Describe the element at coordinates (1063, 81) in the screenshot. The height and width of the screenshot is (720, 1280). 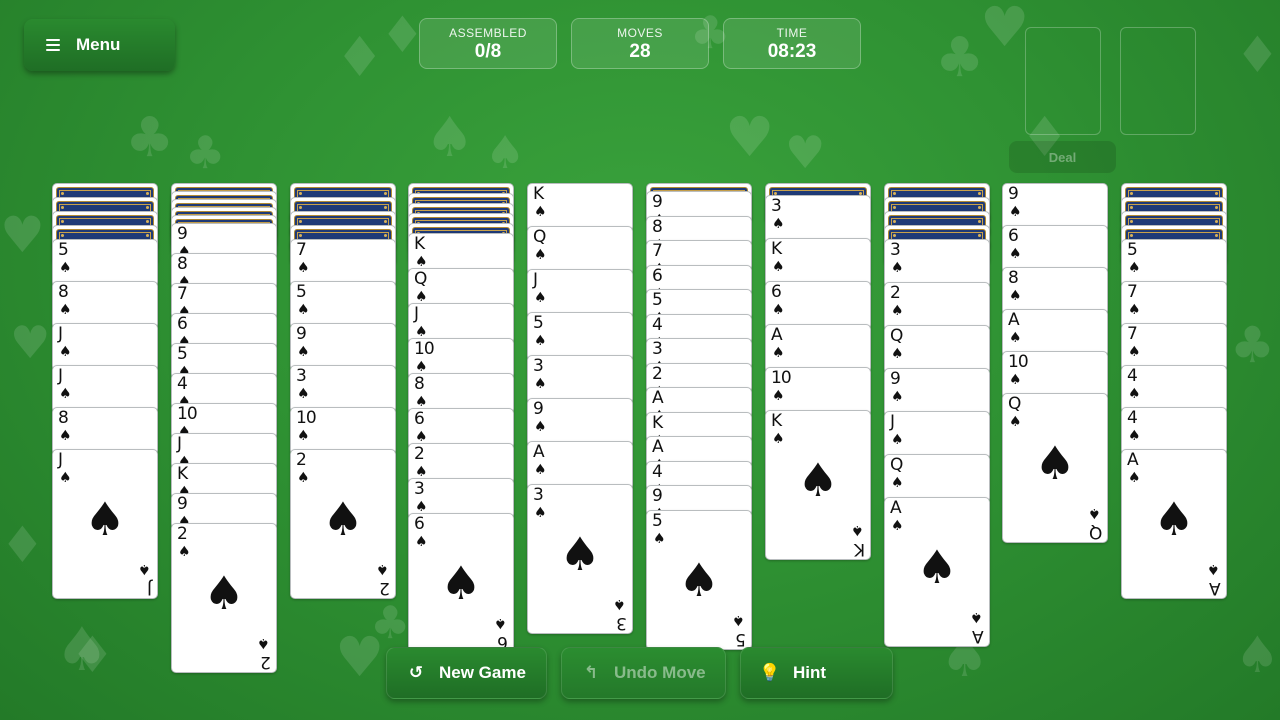
I see `stock-slot` at that location.